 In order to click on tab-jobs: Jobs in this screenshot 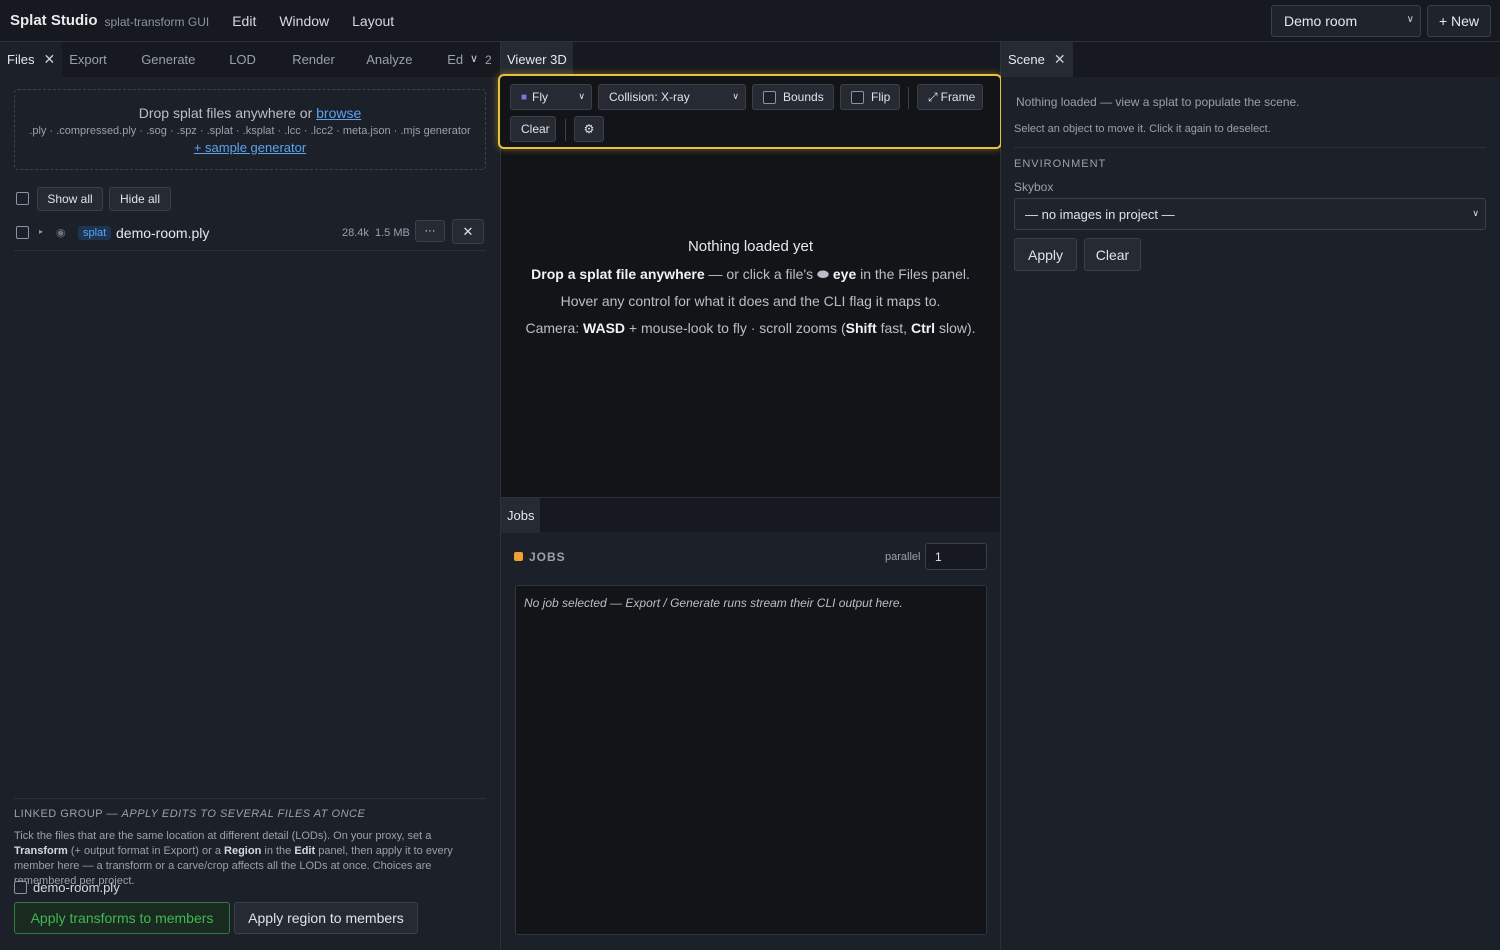, I will do `click(521, 515)`.